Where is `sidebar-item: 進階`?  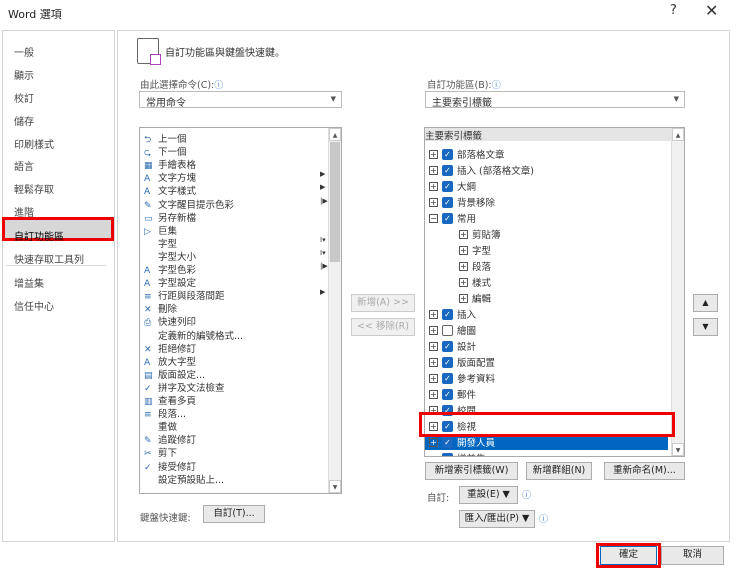 sidebar-item: 進階 is located at coordinates (24, 211).